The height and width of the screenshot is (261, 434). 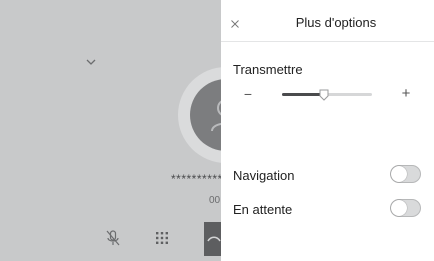 What do you see at coordinates (303, 94) in the screenshot?
I see `slider-fill` at bounding box center [303, 94].